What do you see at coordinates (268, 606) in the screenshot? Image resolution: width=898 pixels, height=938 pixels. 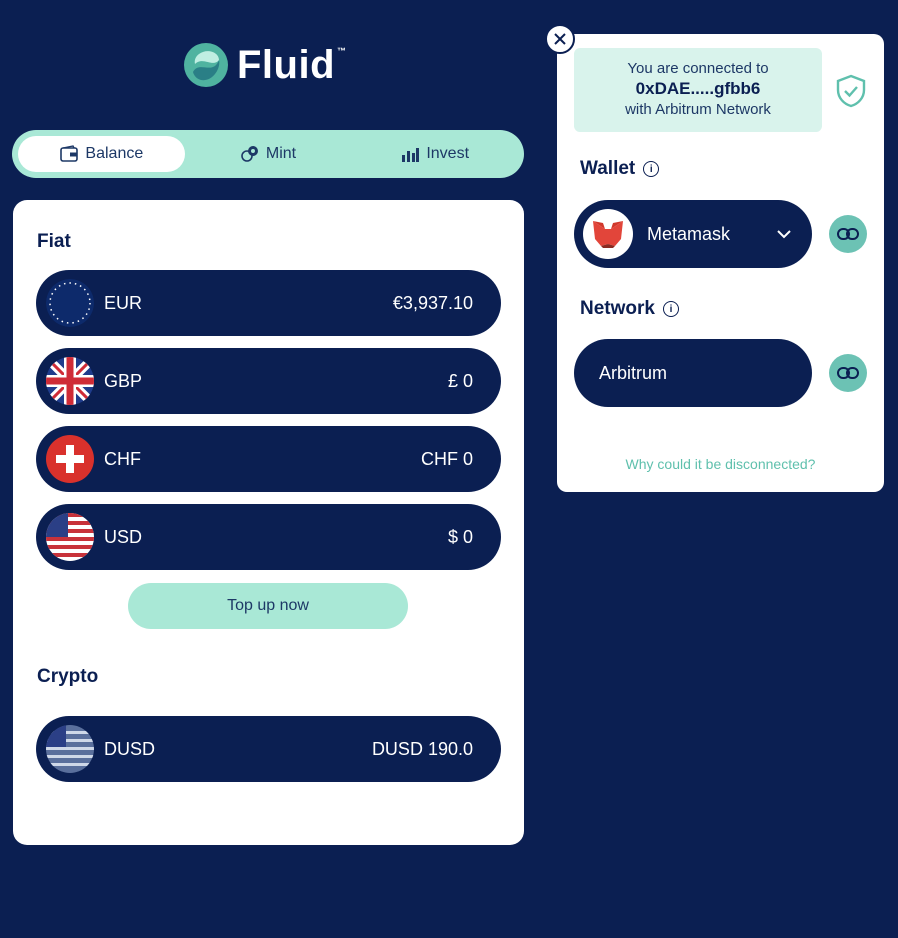 I see `top-up-button: Top up now` at bounding box center [268, 606].